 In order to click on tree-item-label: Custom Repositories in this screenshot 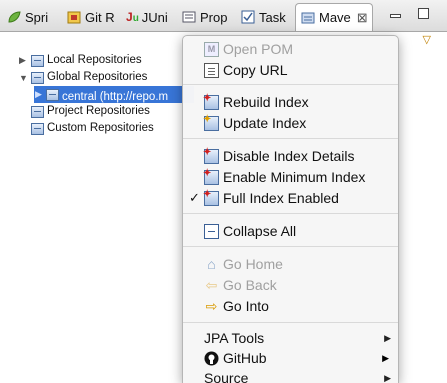, I will do `click(100, 128)`.